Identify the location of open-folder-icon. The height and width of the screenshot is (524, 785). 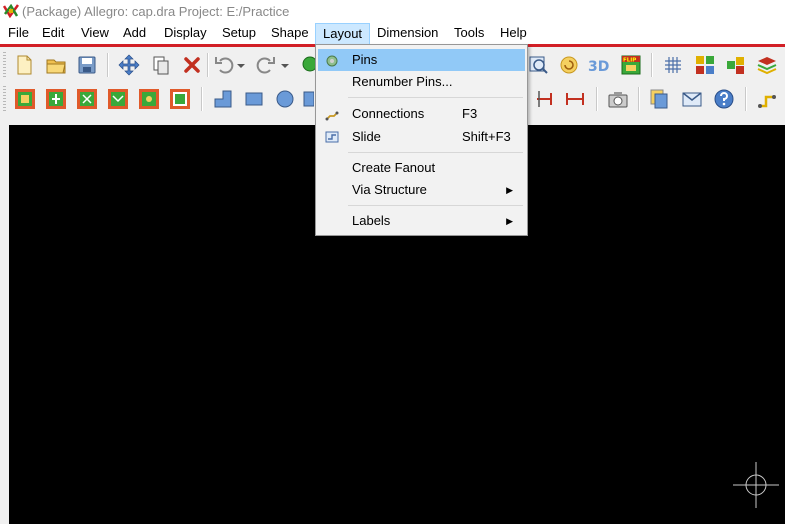
(56, 65).